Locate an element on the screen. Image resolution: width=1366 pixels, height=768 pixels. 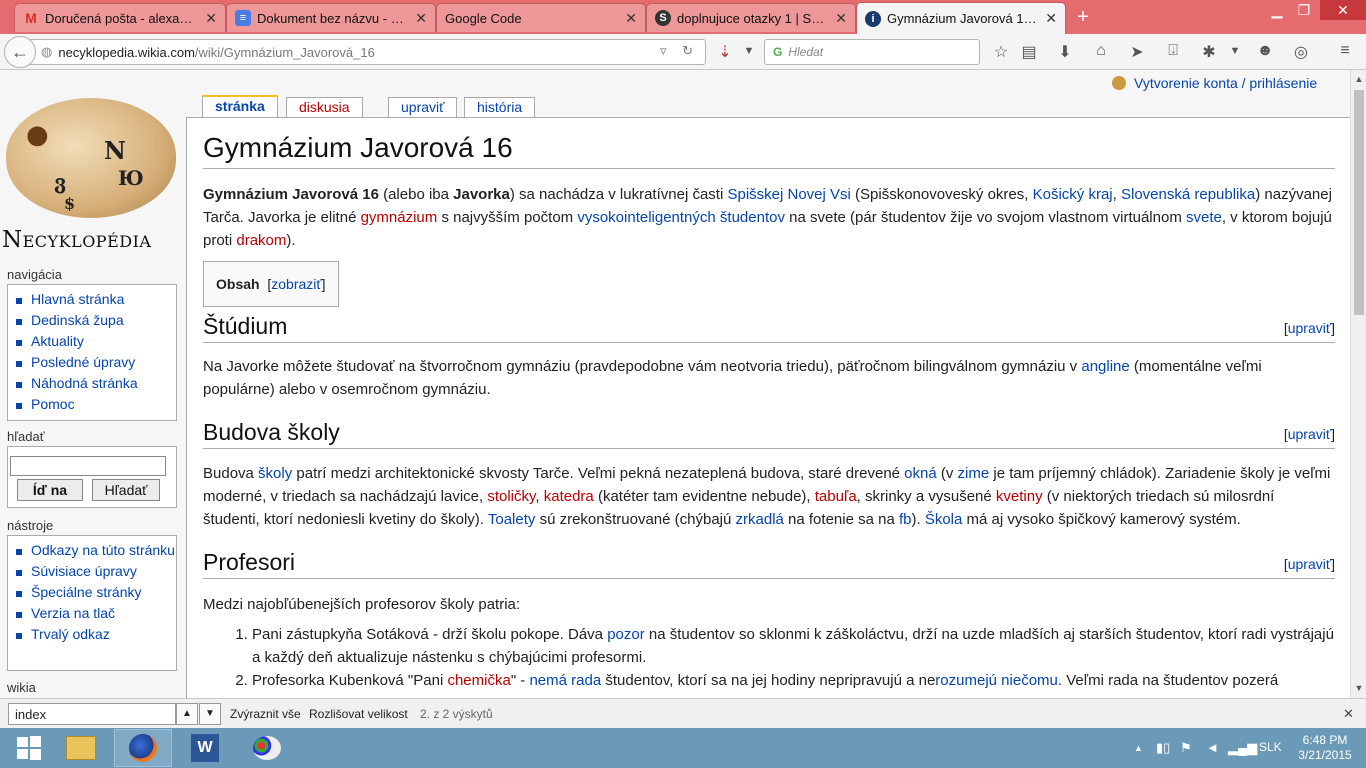
network-icon: ▂▄▆ is located at coordinates (1242, 748).